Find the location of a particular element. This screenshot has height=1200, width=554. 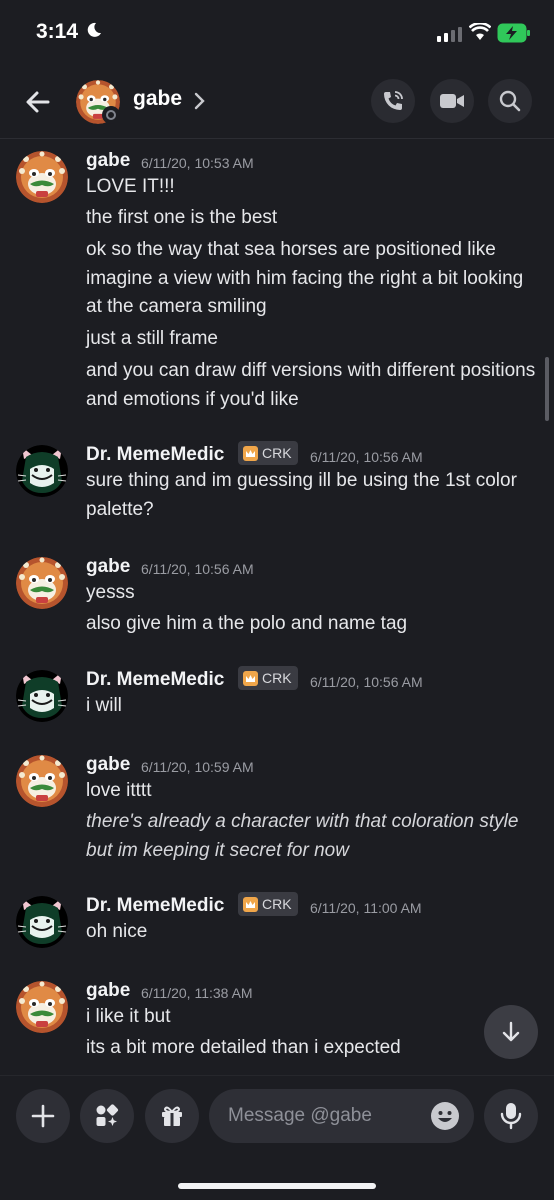

search-button is located at coordinates (510, 101).